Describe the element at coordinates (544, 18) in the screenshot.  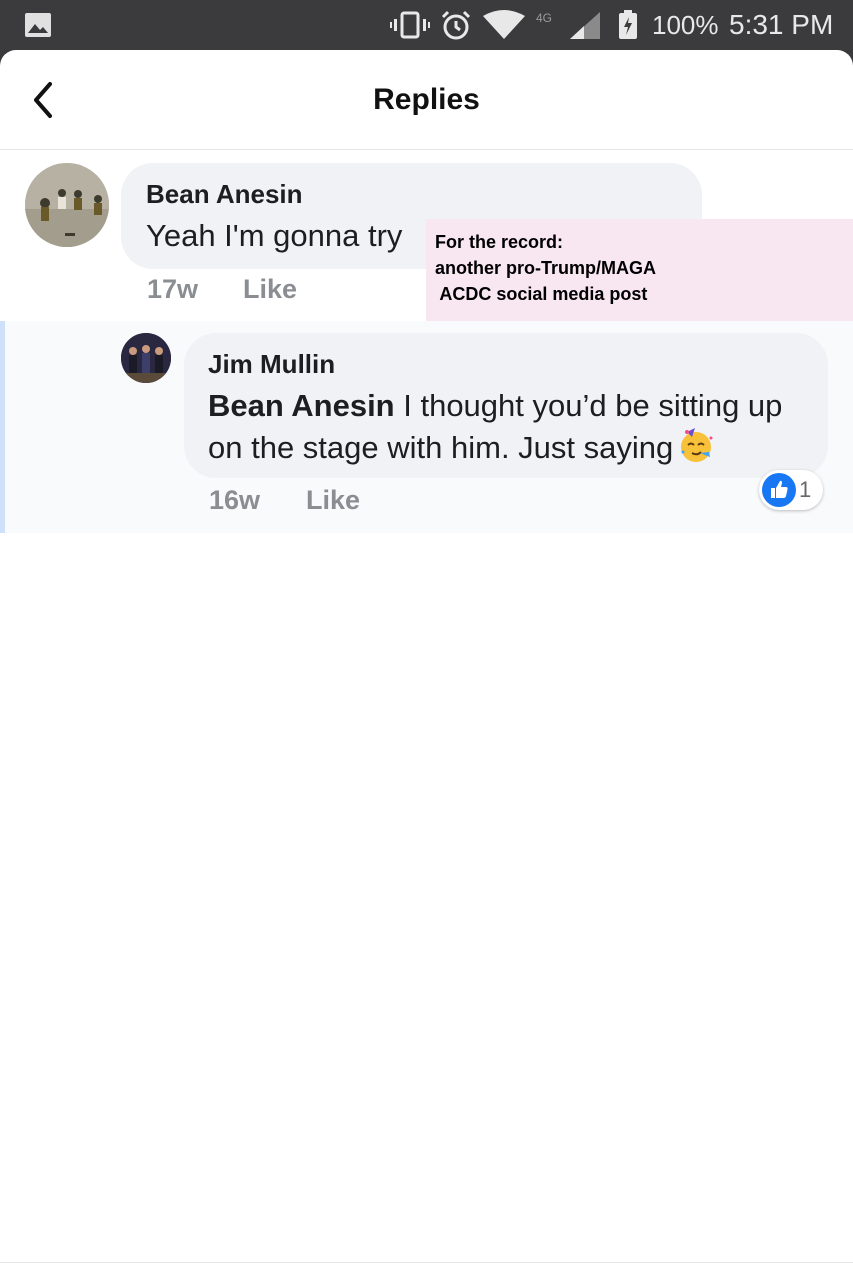
I see `svg-text: 4G` at that location.